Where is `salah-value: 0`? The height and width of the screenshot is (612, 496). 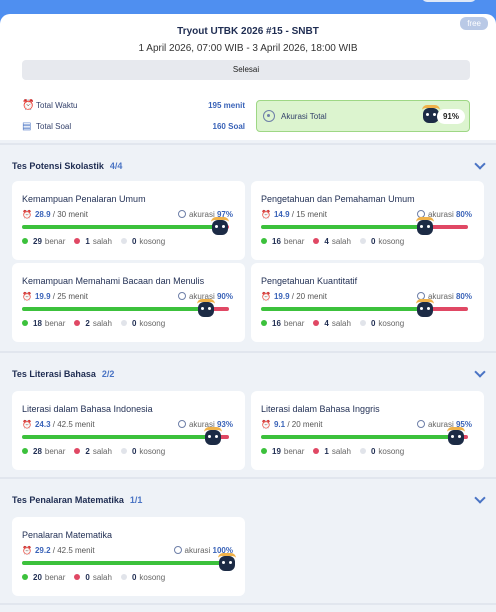 salah-value: 0 is located at coordinates (87, 577).